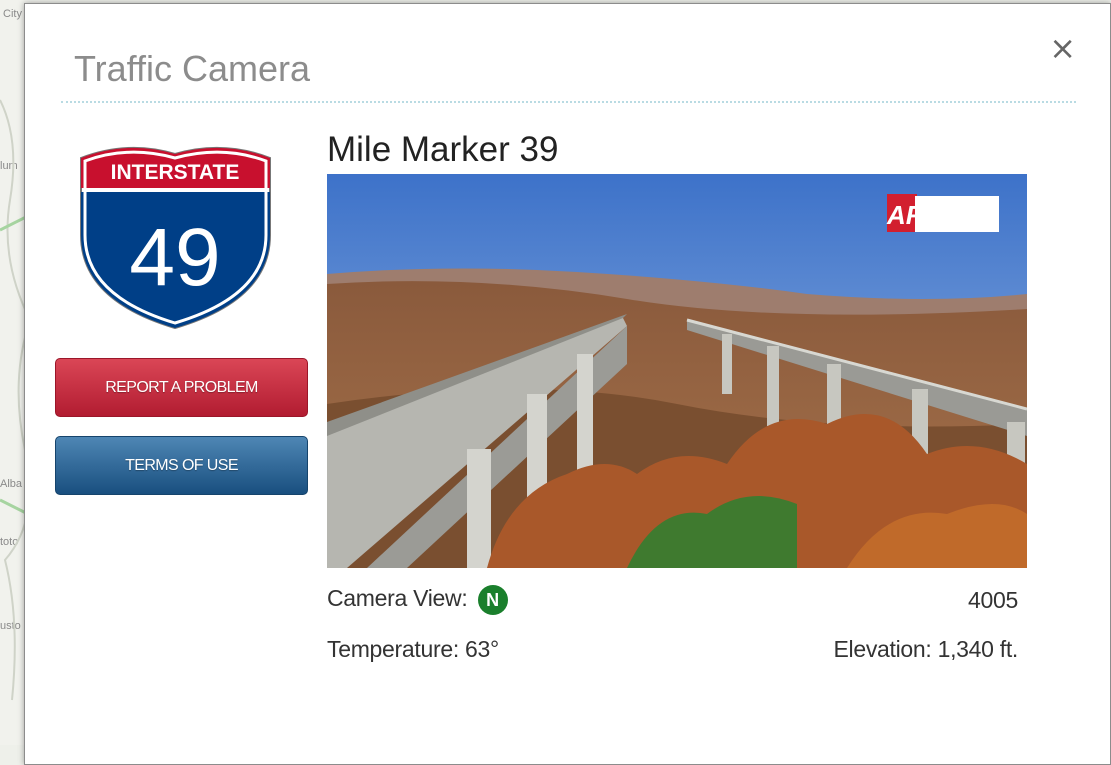 Image resolution: width=1111 pixels, height=765 pixels. I want to click on title-divider, so click(568, 102).